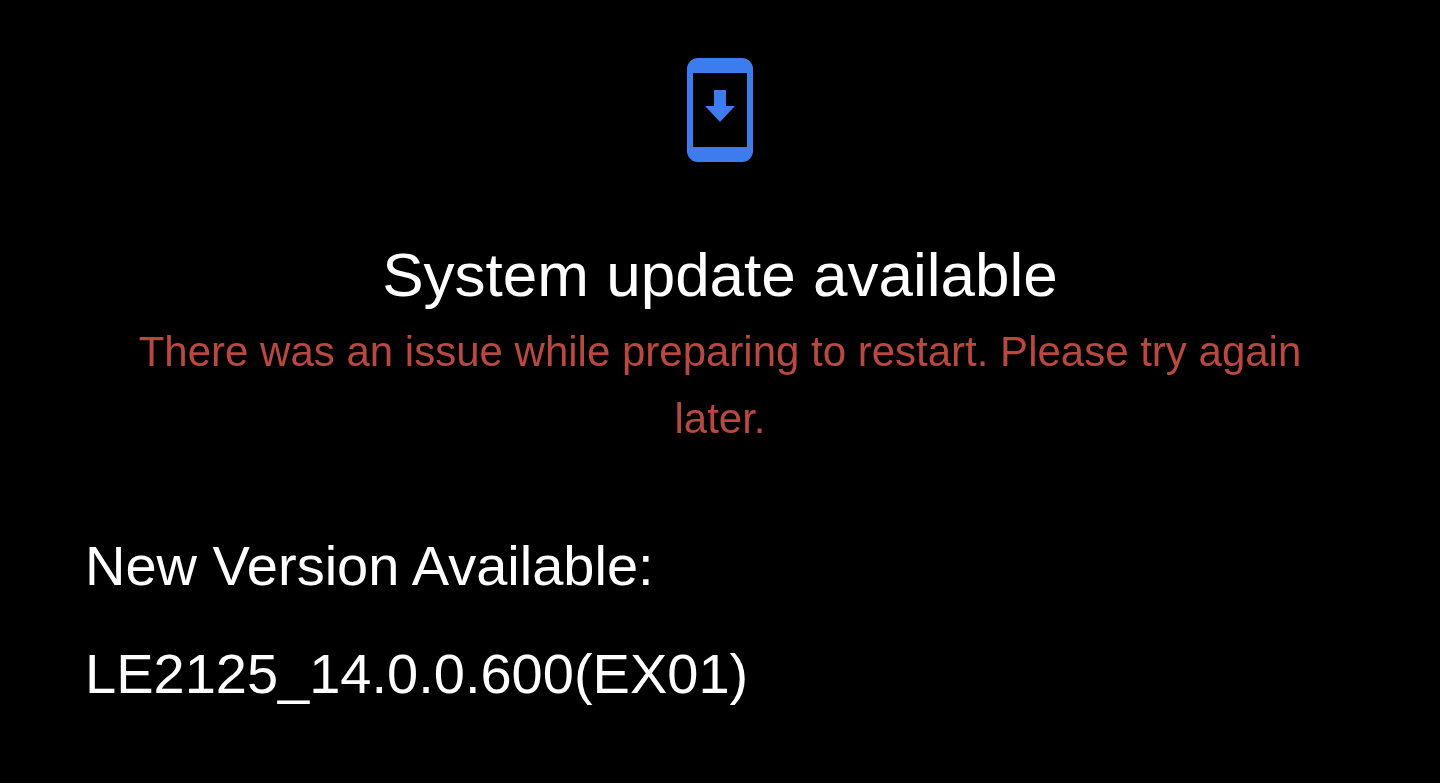 Image resolution: width=1440 pixels, height=783 pixels. What do you see at coordinates (720, 110) in the screenshot?
I see `phone-download-icon` at bounding box center [720, 110].